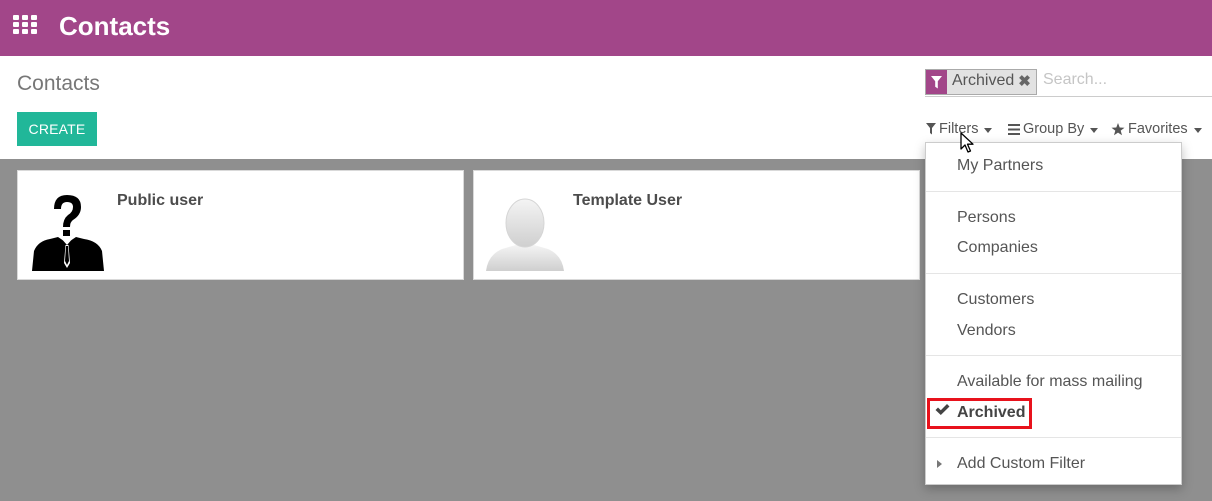 The image size is (1212, 501). I want to click on create-button: CREATE, so click(57, 129).